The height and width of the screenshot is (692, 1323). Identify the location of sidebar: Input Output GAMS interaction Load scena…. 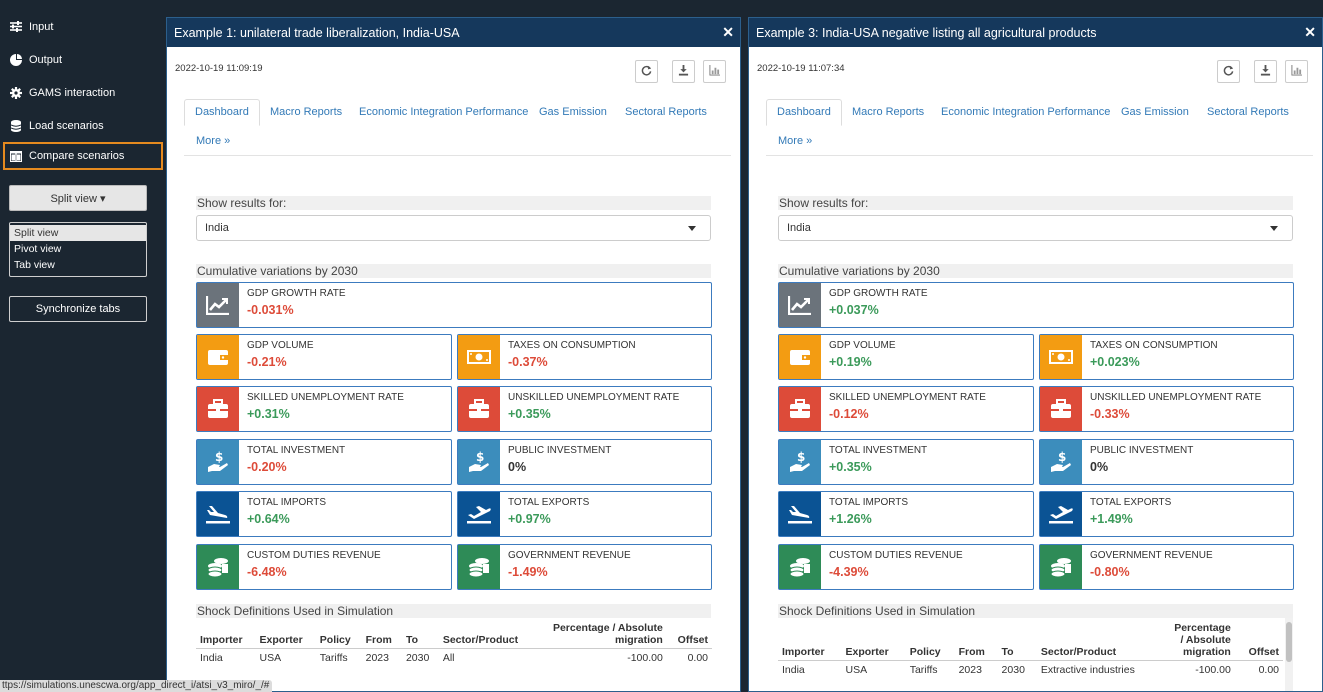
(82, 351).